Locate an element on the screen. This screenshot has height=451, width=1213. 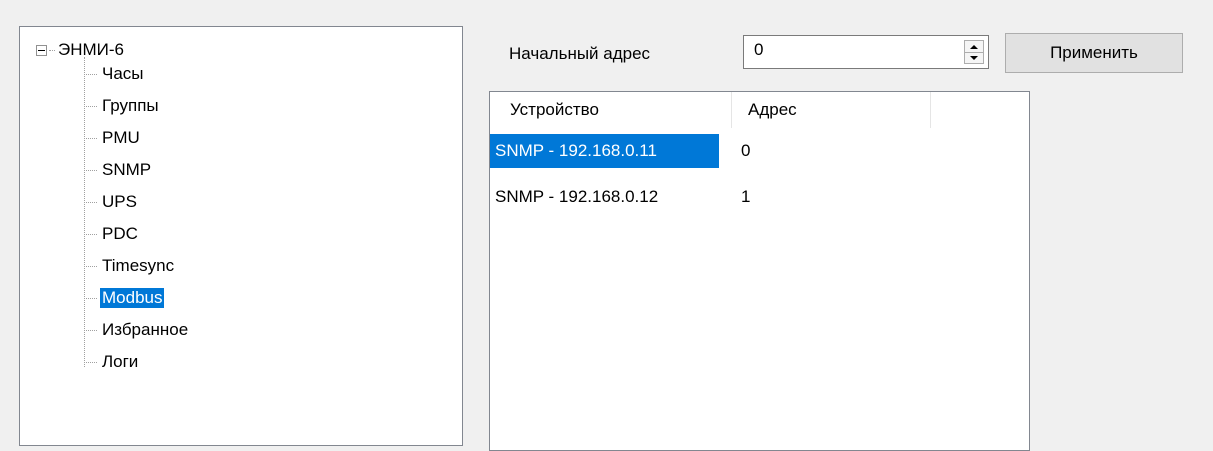
arrow-up-icon is located at coordinates (974, 46).